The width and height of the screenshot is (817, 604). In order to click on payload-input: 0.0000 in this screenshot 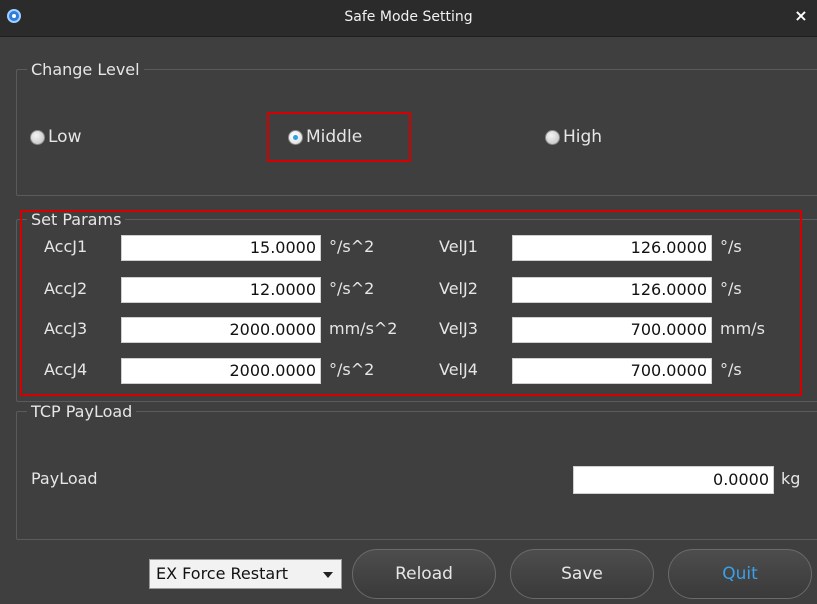, I will do `click(673, 480)`.